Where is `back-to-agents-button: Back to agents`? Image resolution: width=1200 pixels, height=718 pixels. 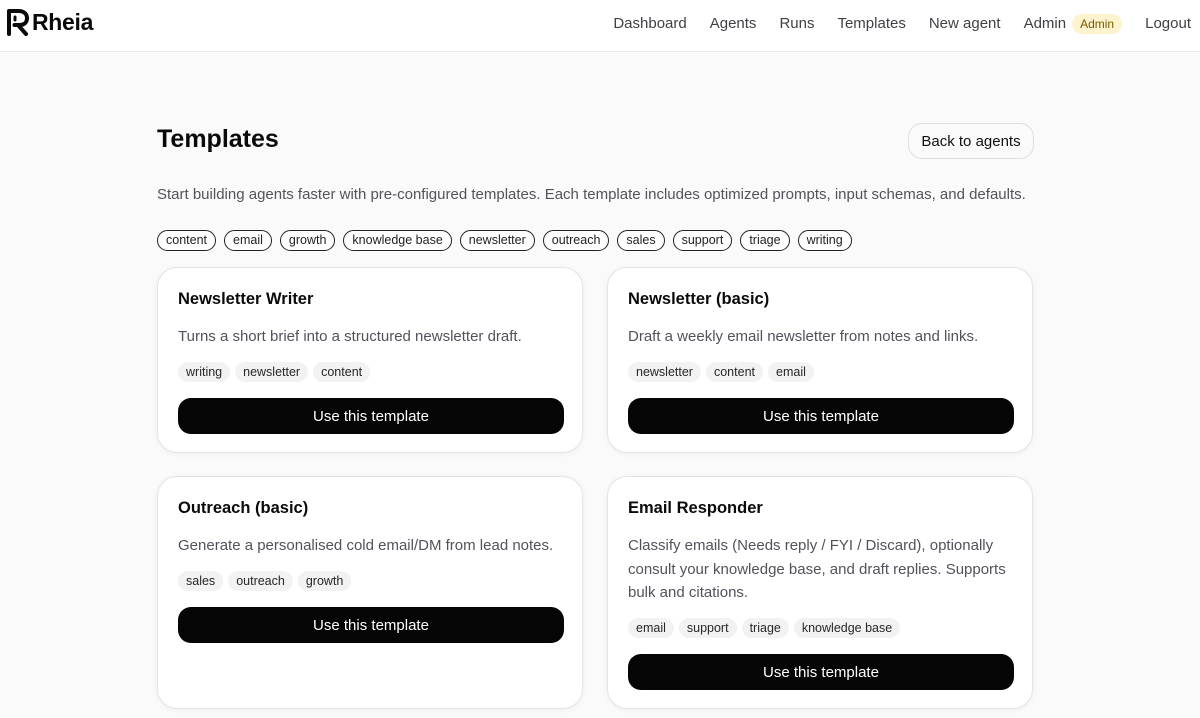 back-to-agents-button: Back to agents is located at coordinates (971, 141).